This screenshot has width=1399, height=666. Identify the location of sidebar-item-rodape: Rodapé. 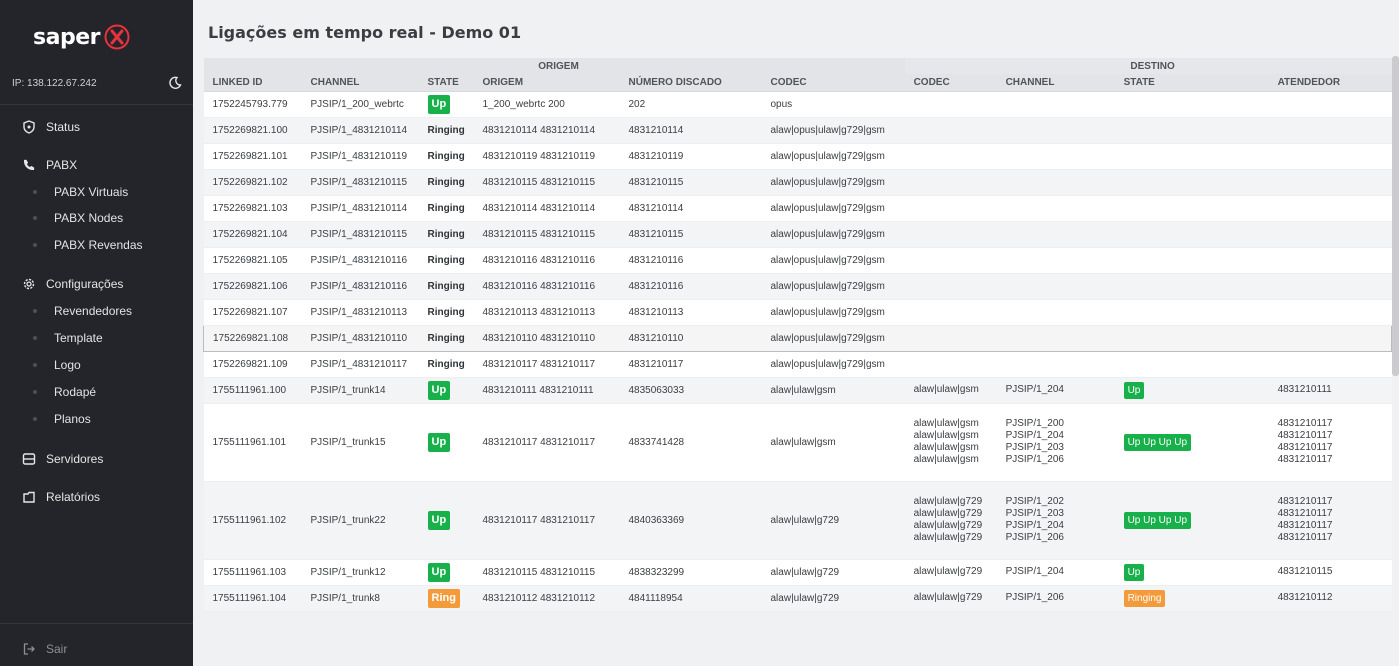
(96, 392).